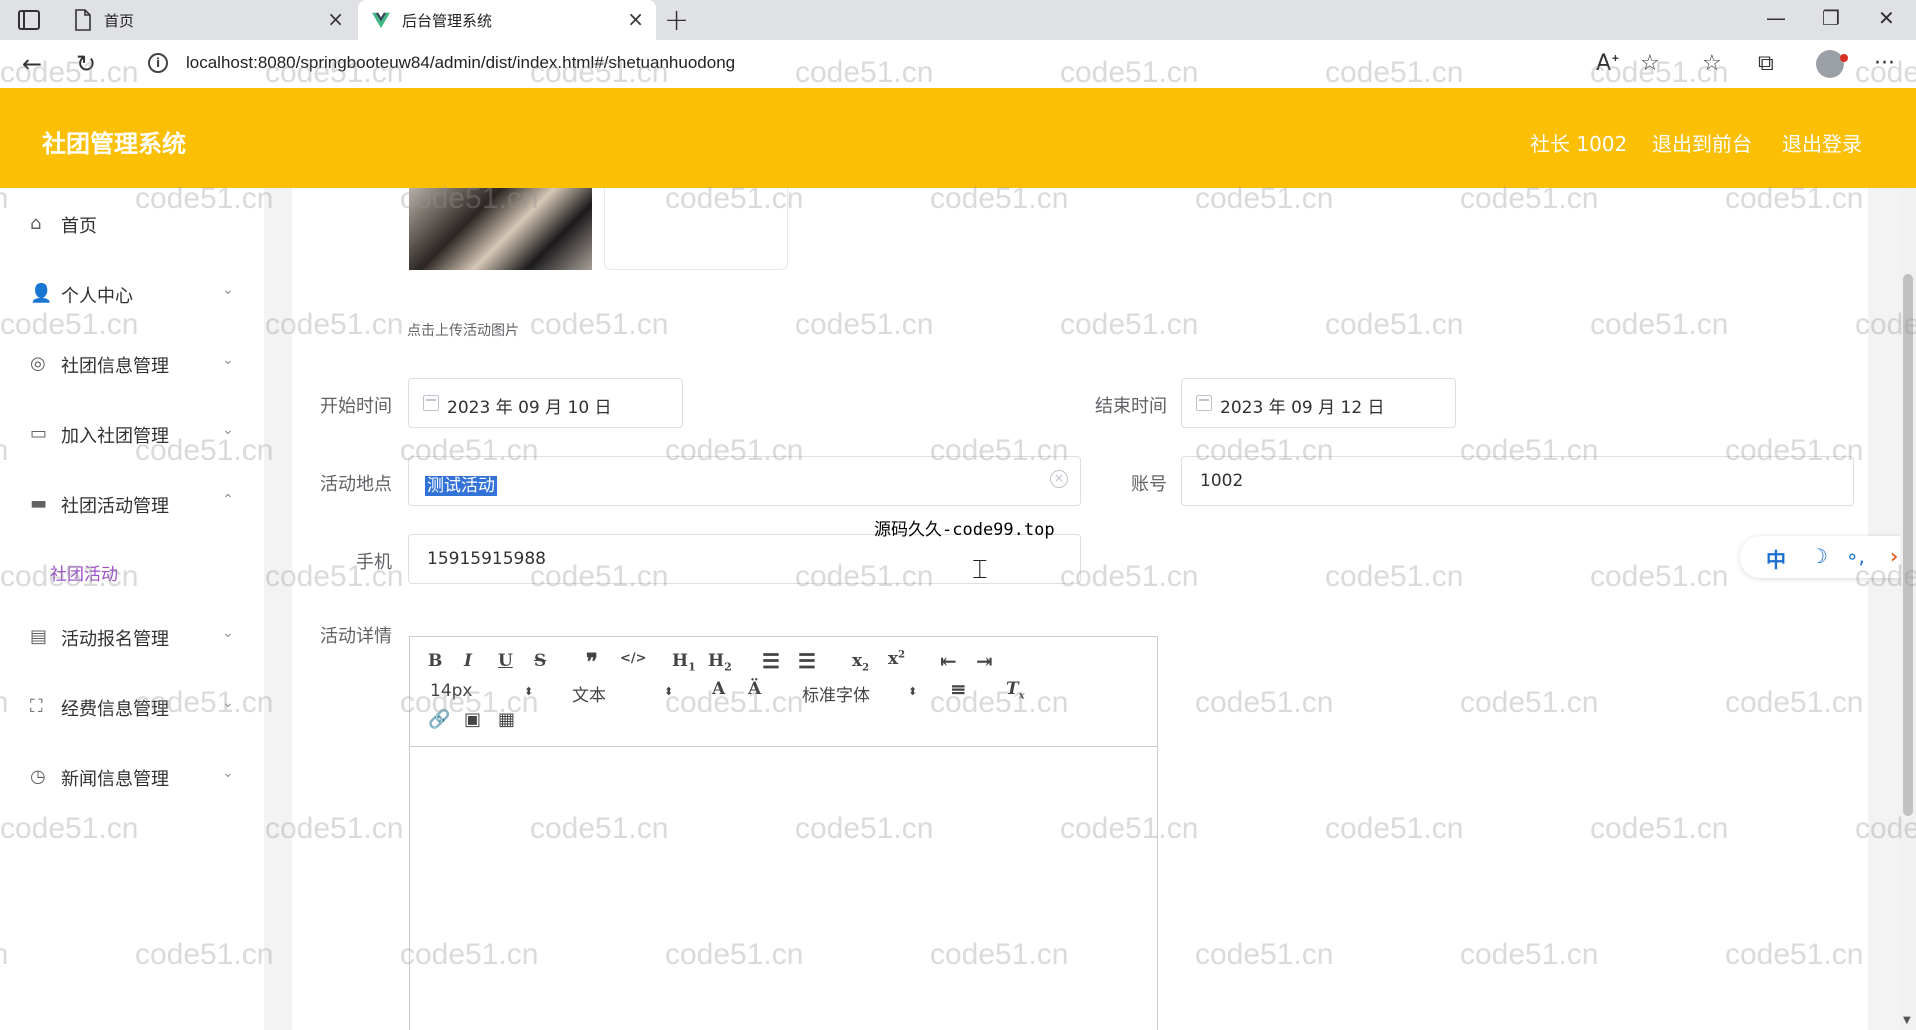 The width and height of the screenshot is (1916, 1030). Describe the element at coordinates (1318, 403) in the screenshot. I see `end-time-picker: 2023 年 09 月 12 日` at that location.